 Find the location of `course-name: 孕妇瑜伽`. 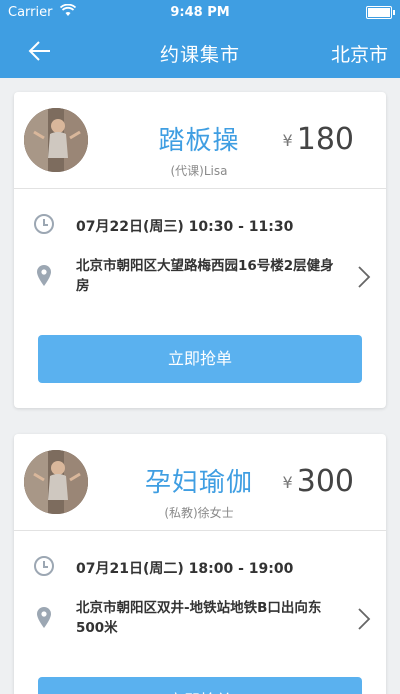

course-name: 孕妇瑜伽 is located at coordinates (198, 483).